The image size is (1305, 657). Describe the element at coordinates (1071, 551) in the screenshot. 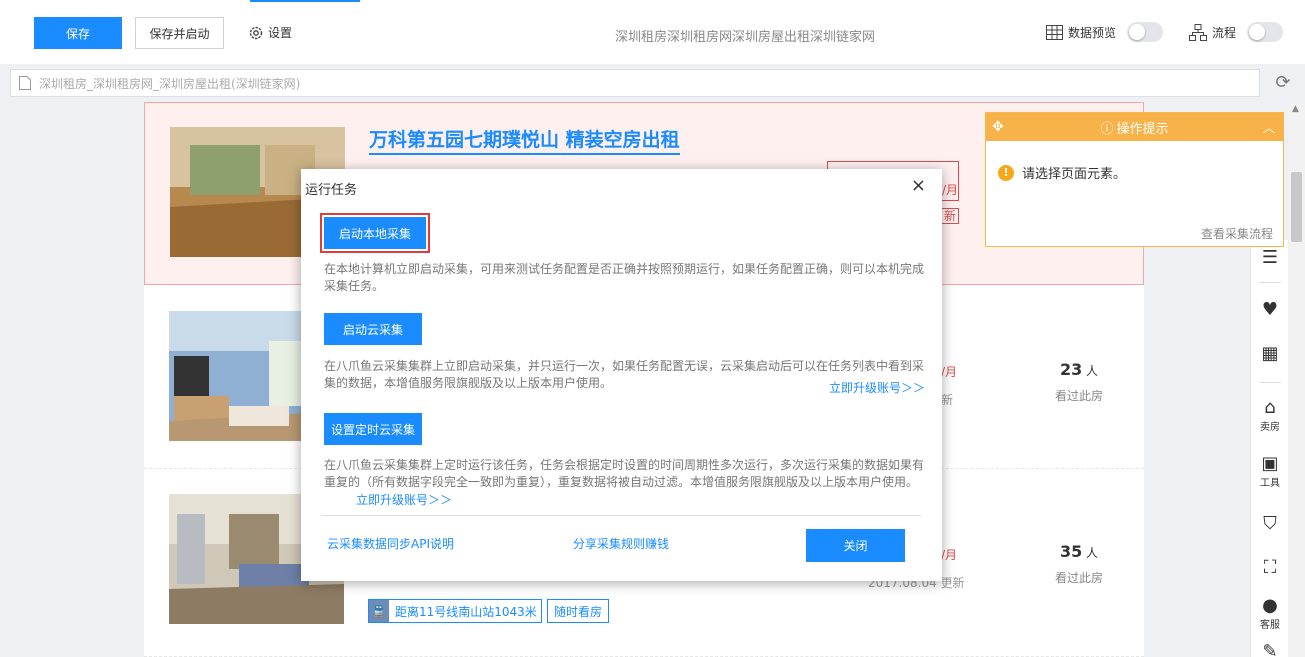

I see `view-count-number: 35` at that location.